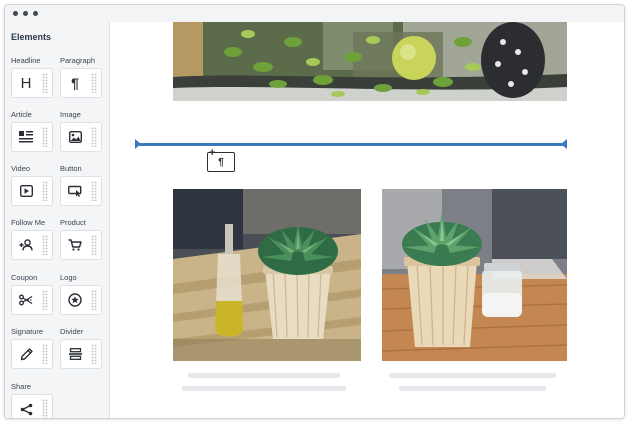  I want to click on cart-icon, so click(75, 245).